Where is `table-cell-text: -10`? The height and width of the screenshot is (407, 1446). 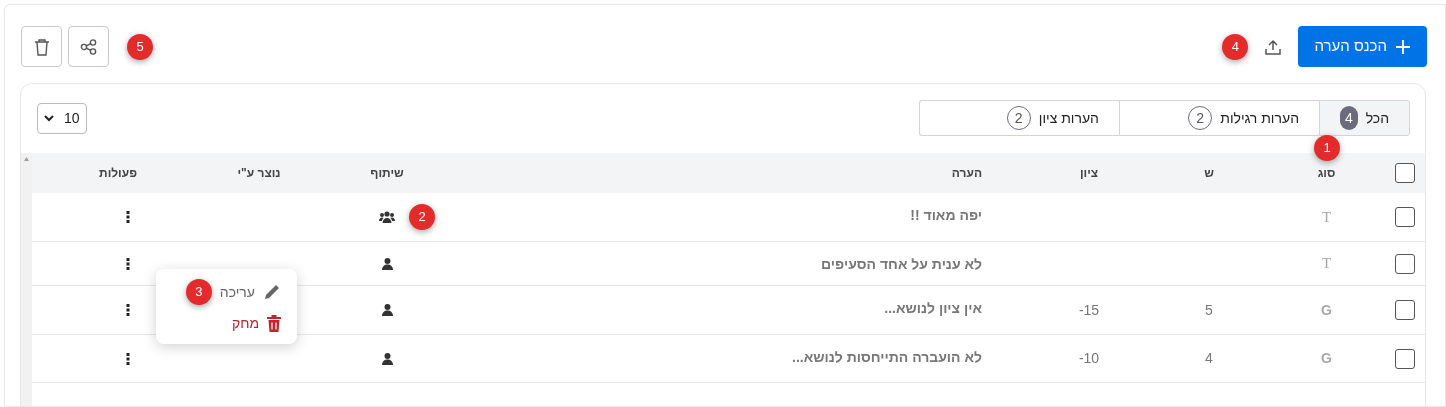 table-cell-text: -10 is located at coordinates (1089, 358).